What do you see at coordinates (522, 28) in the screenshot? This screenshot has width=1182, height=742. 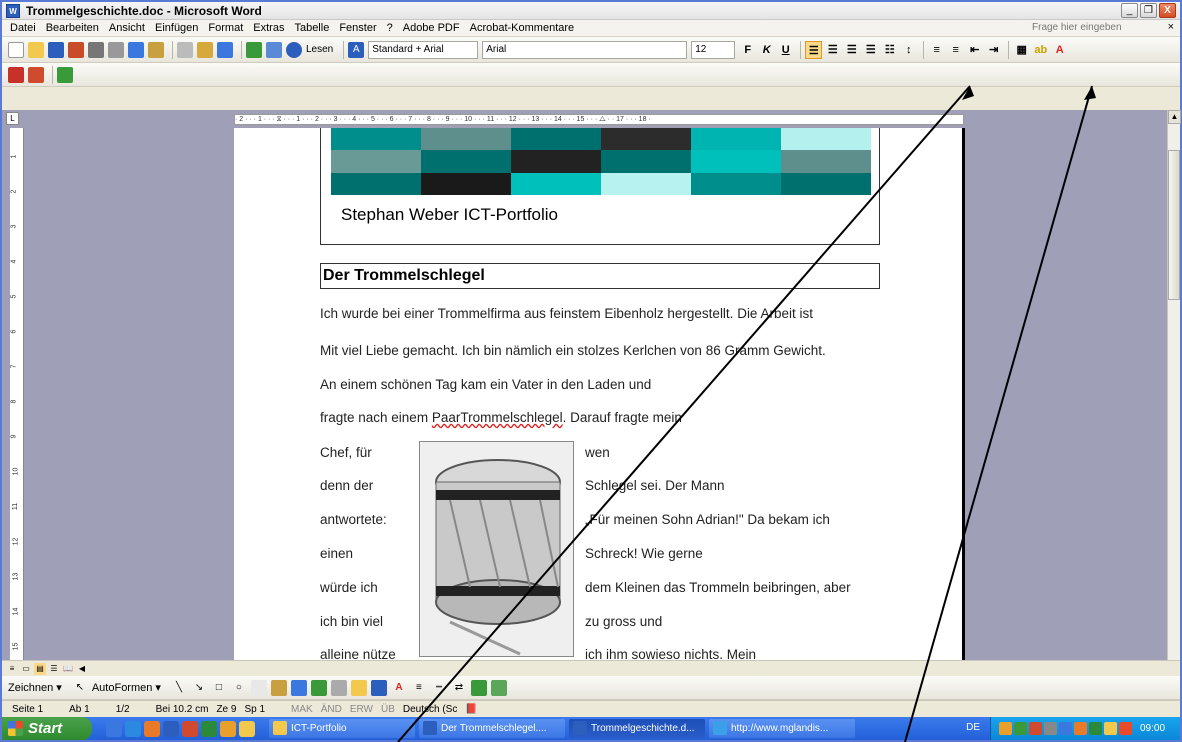 I see `menu-acrobat-kommentare: Acrobat-Kommentare` at bounding box center [522, 28].